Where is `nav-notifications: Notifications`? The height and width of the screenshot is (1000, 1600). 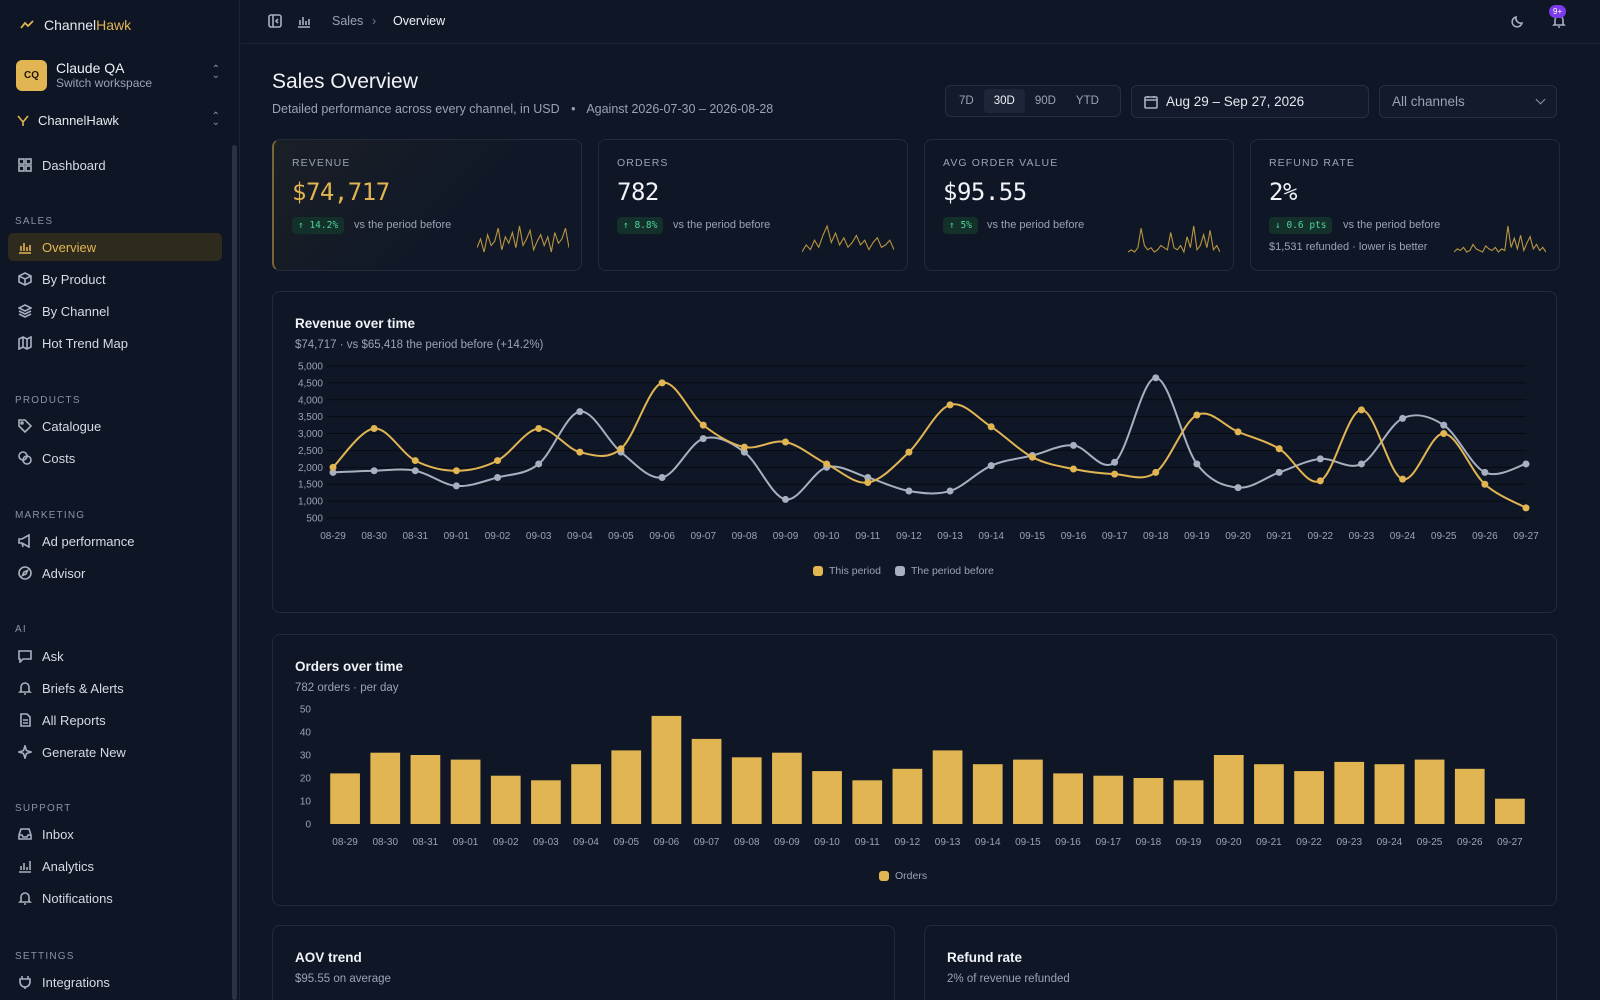
nav-notifications: Notifications is located at coordinates (115, 898).